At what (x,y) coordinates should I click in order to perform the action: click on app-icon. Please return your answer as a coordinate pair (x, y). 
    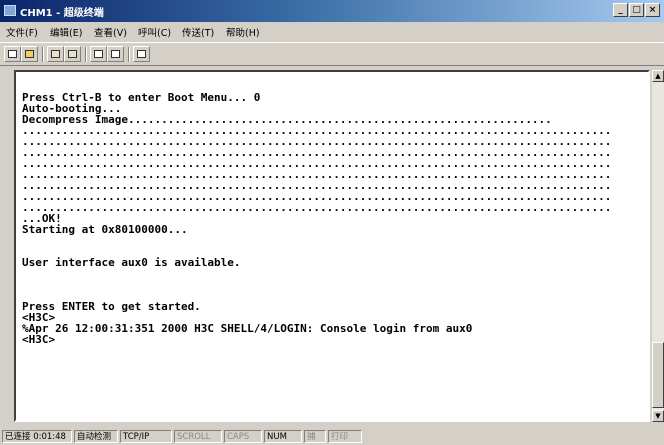
    Looking at the image, I should click on (10, 10).